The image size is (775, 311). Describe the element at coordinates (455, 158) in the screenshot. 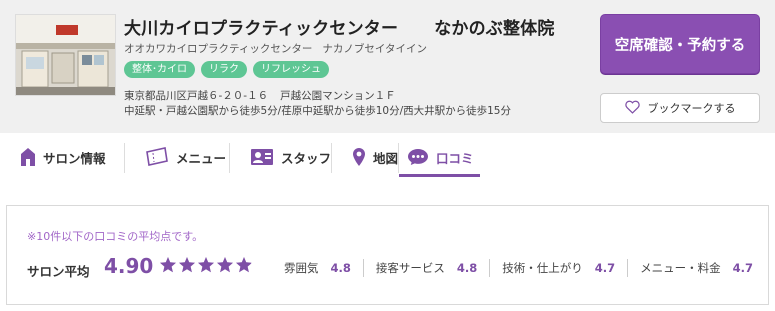

I see `tab-label: 口コミ` at that location.